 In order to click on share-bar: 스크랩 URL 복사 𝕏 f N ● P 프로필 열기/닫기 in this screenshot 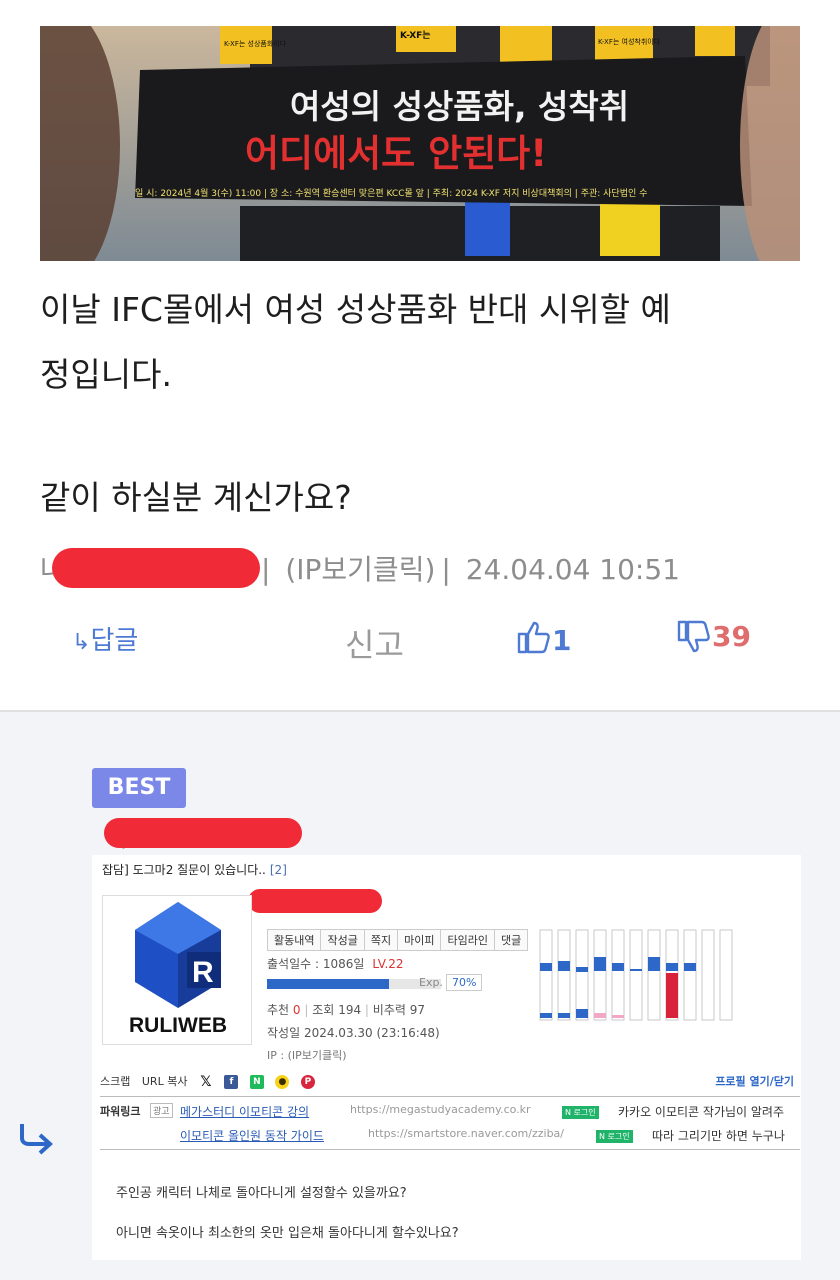, I will do `click(450, 1084)`.